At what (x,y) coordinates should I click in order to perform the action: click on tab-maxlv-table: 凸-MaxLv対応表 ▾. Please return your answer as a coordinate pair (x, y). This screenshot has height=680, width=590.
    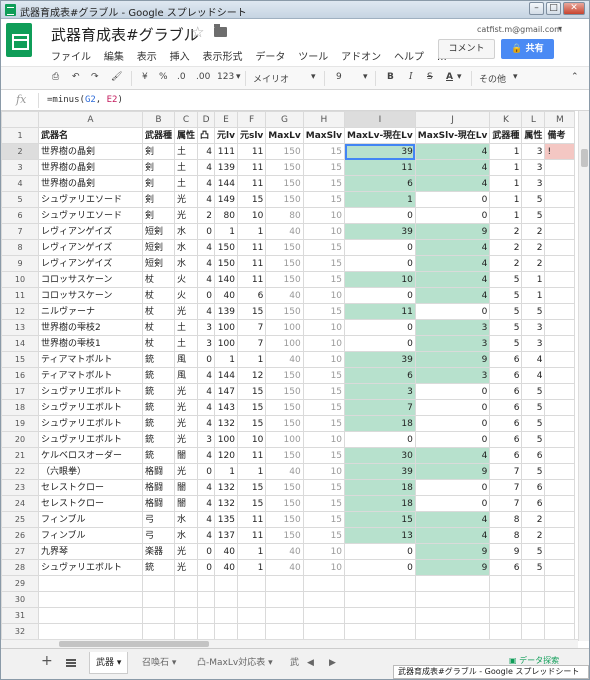
    Looking at the image, I should click on (235, 663).